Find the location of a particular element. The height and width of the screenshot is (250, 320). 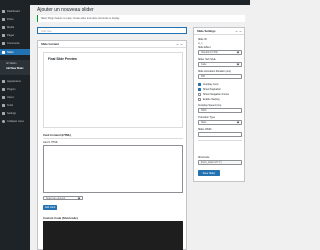

submenu-item-add-new-slider: Add New Slider is located at coordinates (15, 68).